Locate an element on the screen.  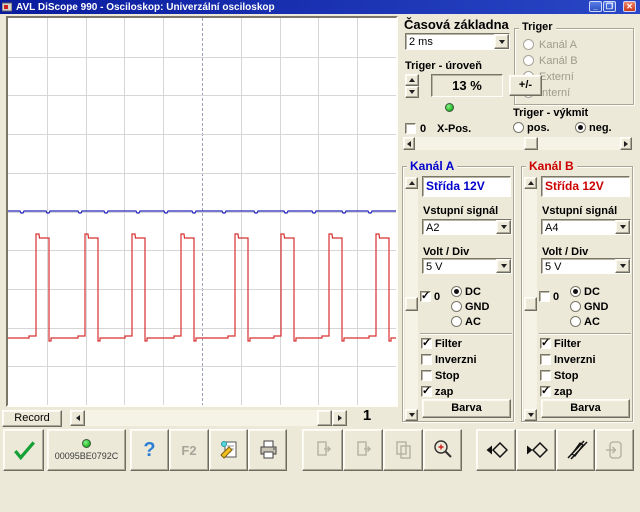
edit-notes-button is located at coordinates (228, 450).